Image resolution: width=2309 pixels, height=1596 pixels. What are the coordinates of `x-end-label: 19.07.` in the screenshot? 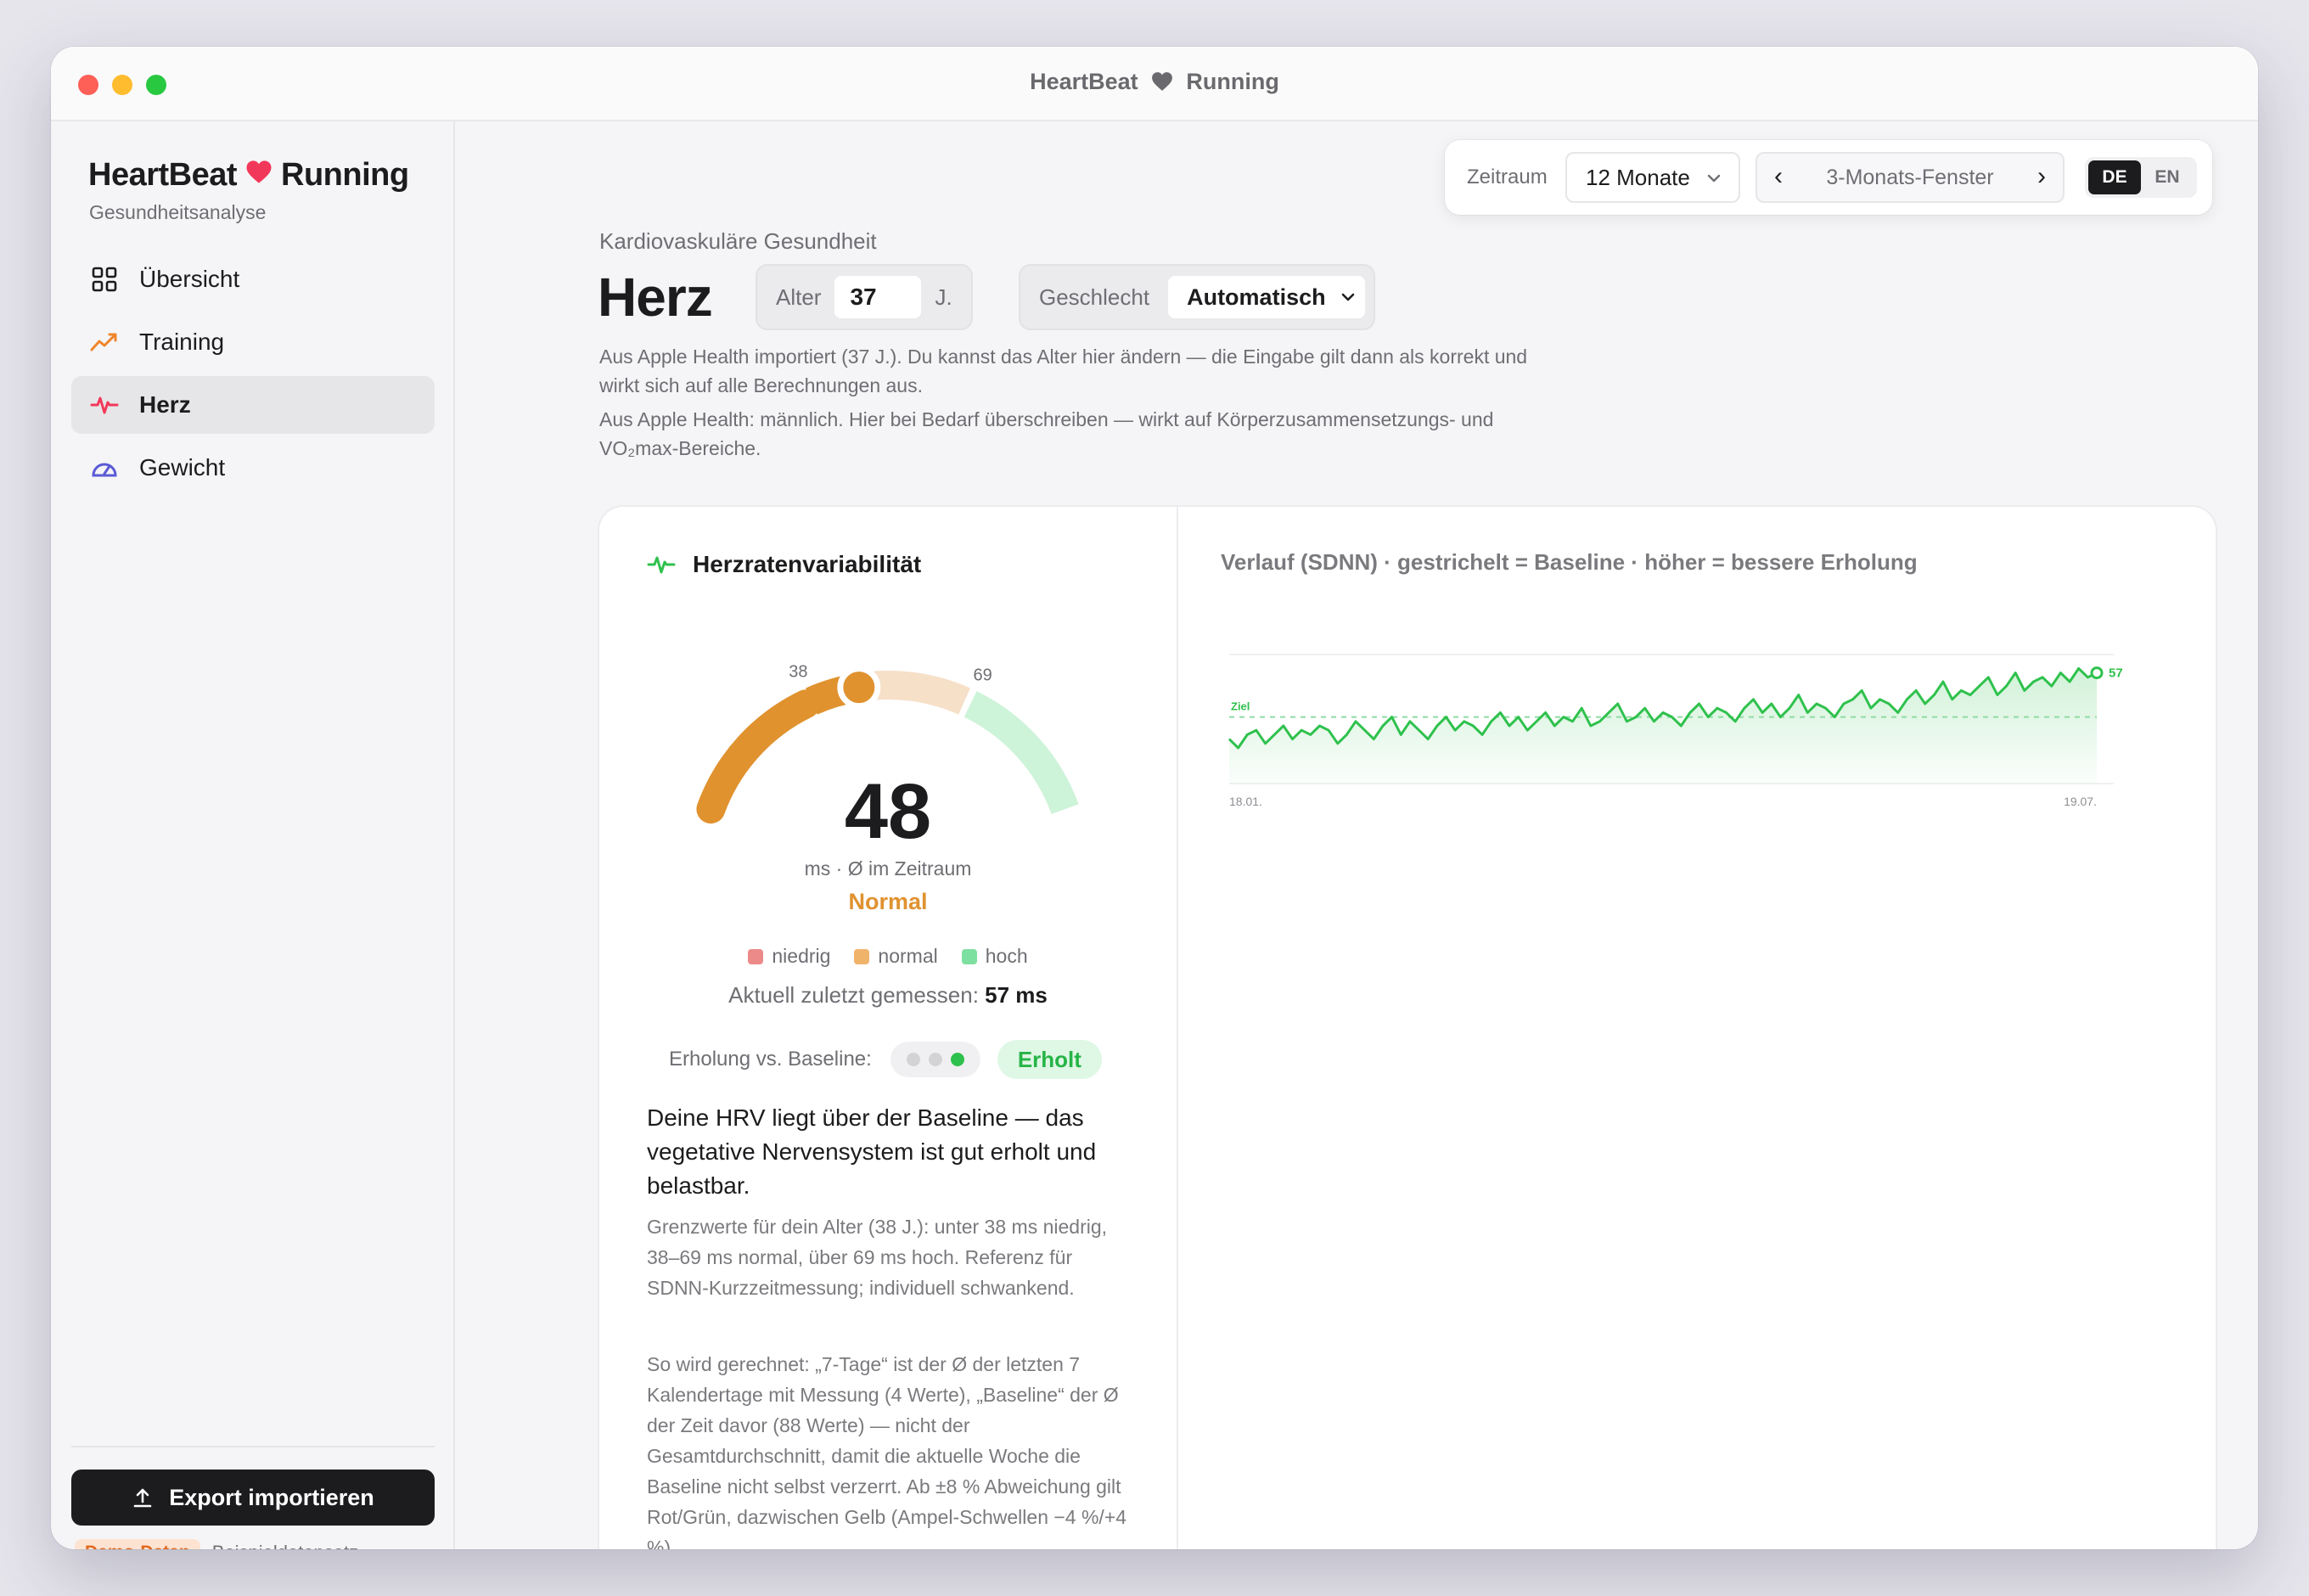 It's located at (2080, 801).